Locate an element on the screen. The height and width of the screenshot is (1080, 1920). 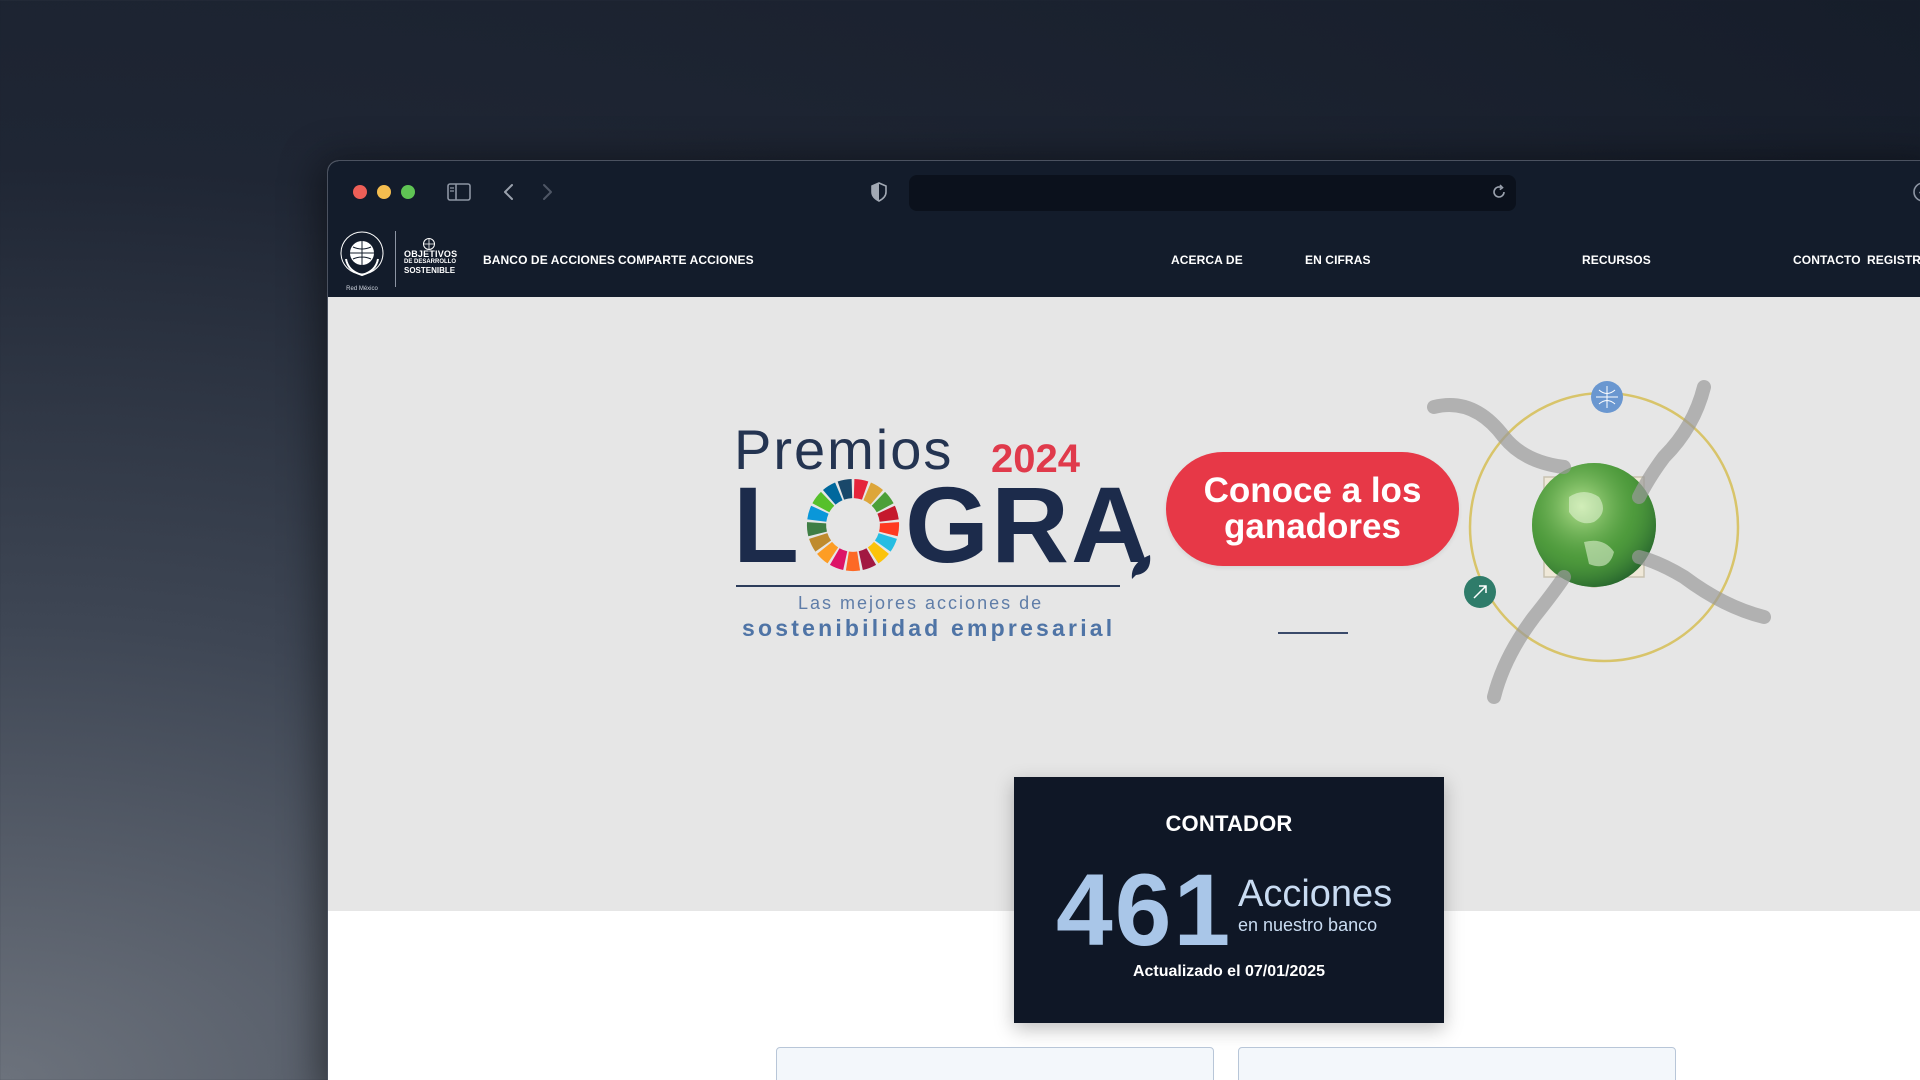
un-global-compact-logo: Red México is located at coordinates (362, 260).